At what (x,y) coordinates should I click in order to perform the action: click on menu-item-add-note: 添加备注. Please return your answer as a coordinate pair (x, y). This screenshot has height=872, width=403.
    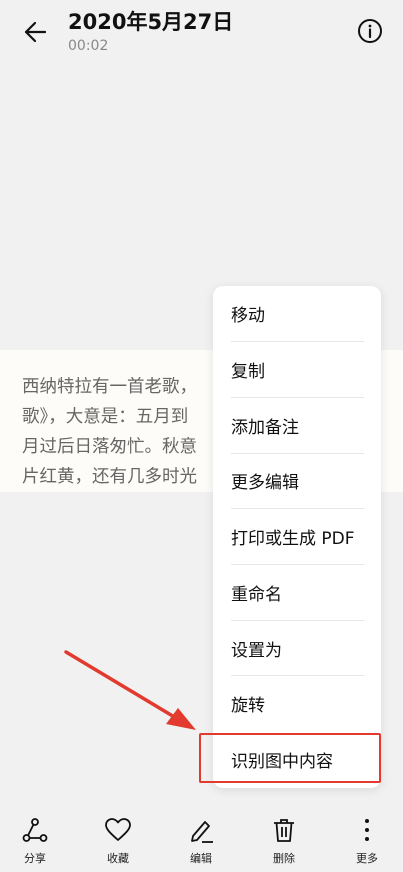
    Looking at the image, I should click on (297, 425).